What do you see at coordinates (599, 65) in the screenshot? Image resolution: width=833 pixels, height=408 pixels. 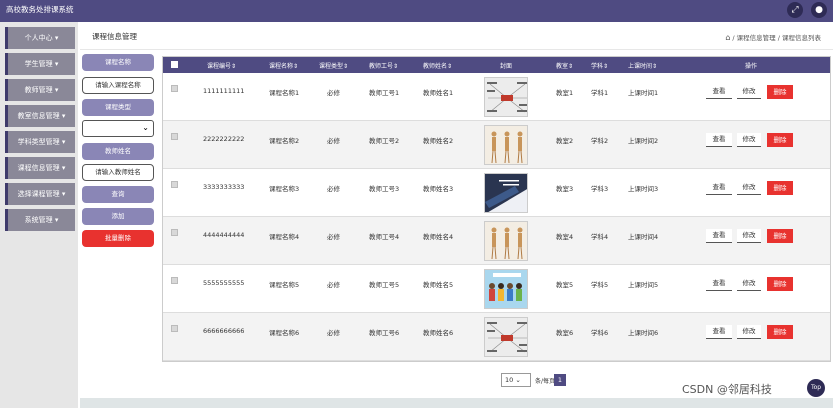 I see `header-subject: 学科⇕` at bounding box center [599, 65].